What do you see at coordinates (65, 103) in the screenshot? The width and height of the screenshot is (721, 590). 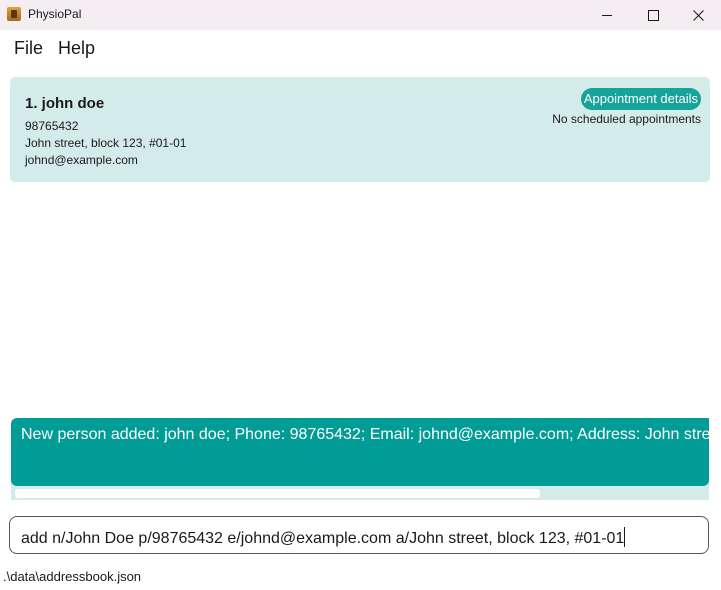 I see `person-name: 1. john doe` at bounding box center [65, 103].